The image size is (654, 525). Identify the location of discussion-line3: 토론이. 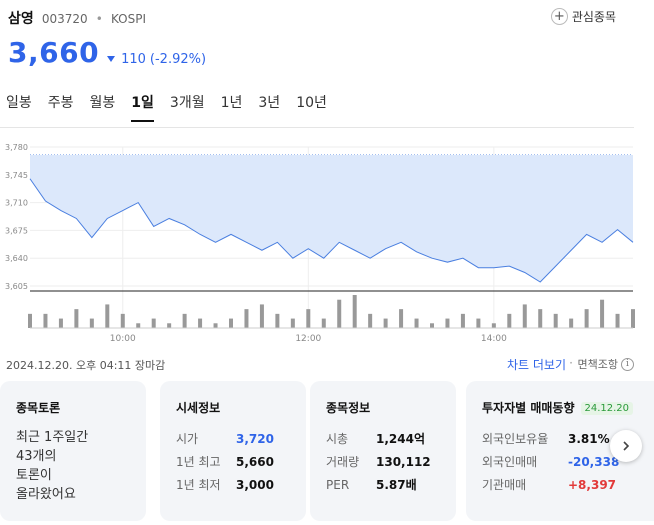
(34, 475).